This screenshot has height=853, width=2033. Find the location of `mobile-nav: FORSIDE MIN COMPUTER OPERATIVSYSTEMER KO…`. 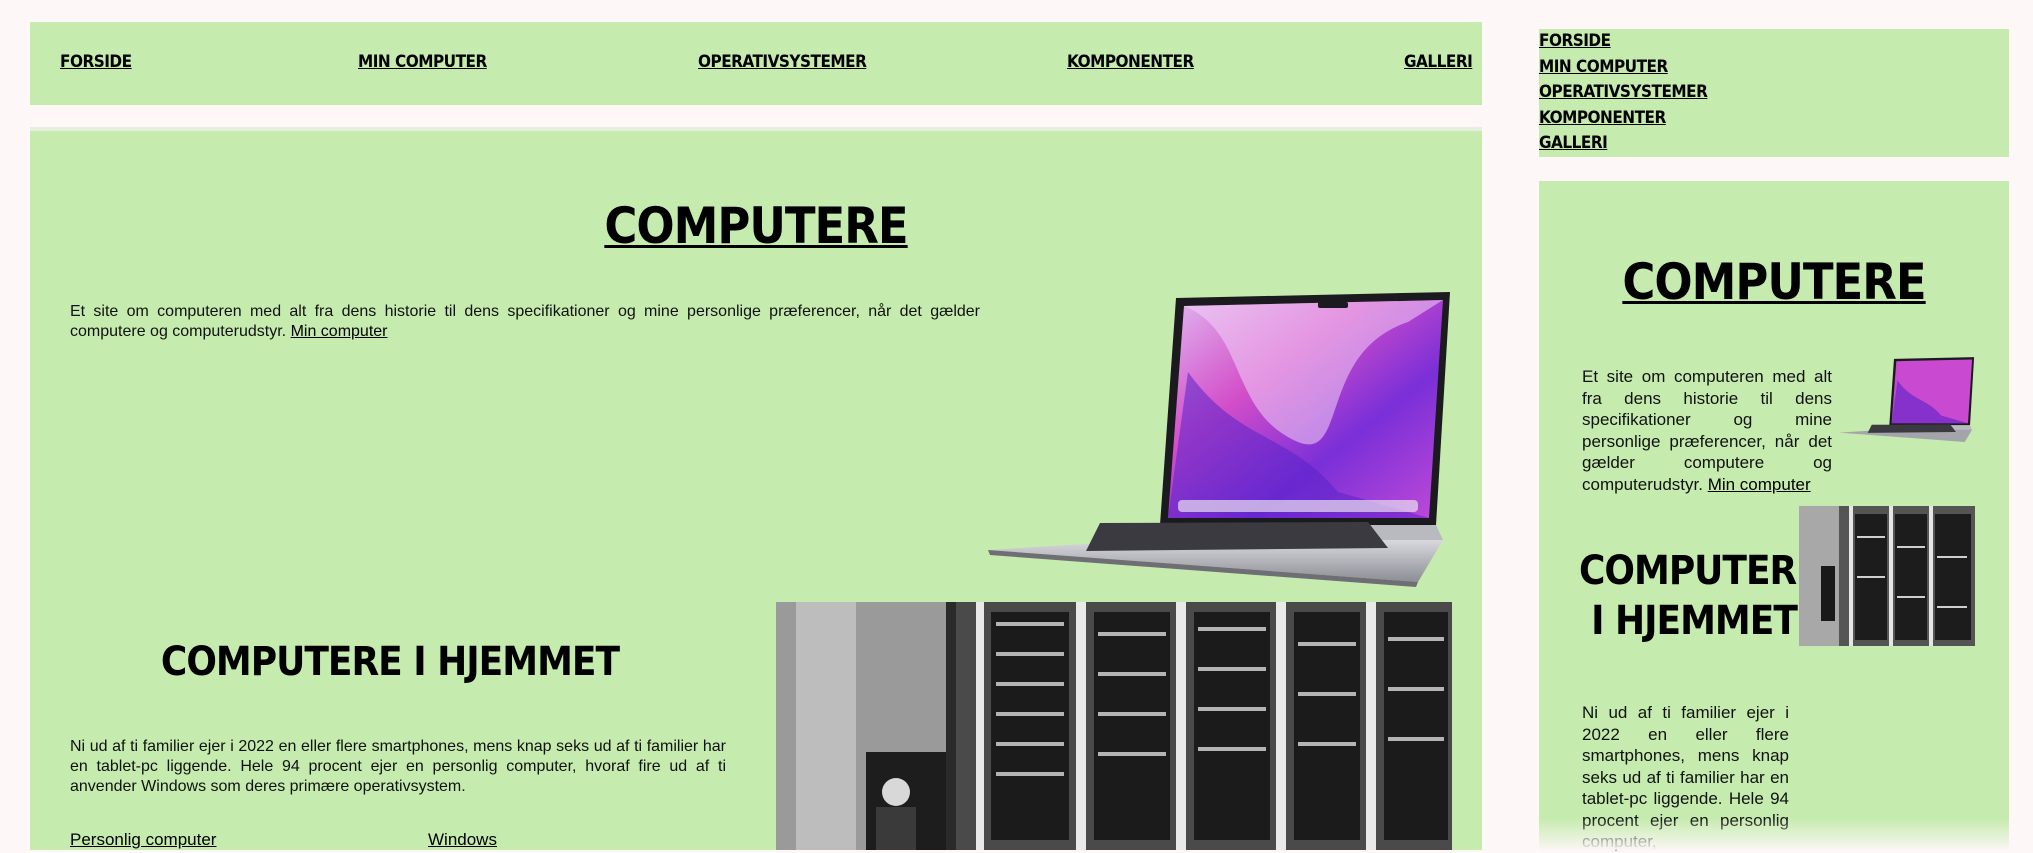

mobile-nav: FORSIDE MIN COMPUTER OPERATIVSYSTEMER KO… is located at coordinates (1774, 93).